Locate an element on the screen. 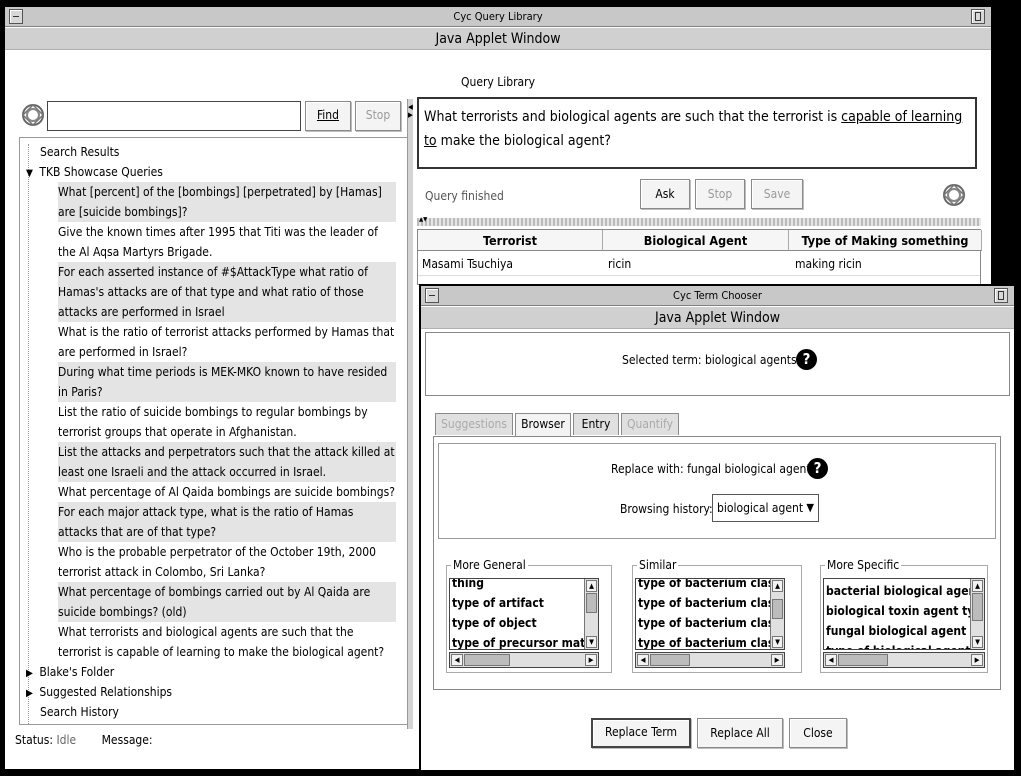 Image resolution: width=1021 pixels, height=776 pixels. cyc-logo-icon is located at coordinates (33, 115).